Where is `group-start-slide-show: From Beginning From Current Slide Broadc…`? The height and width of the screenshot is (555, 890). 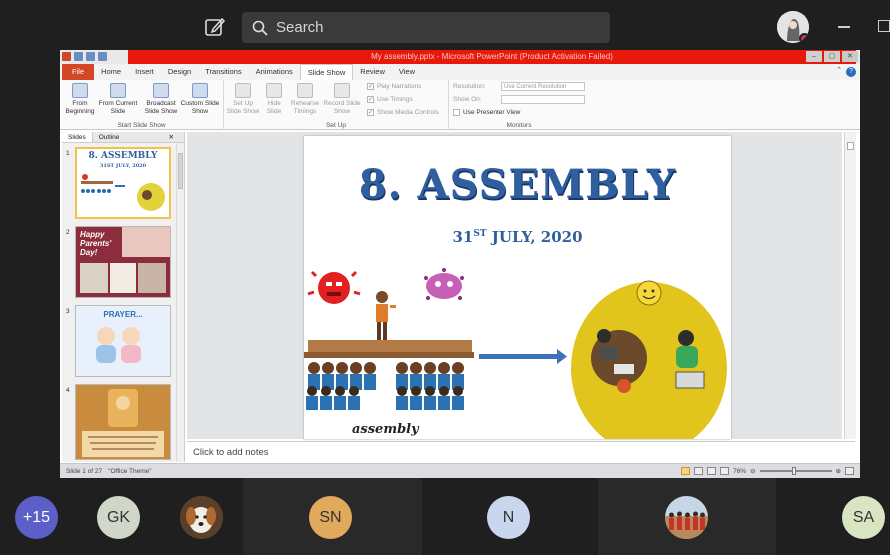 group-start-slide-show: From Beginning From Current Slide Broadc… is located at coordinates (142, 105).